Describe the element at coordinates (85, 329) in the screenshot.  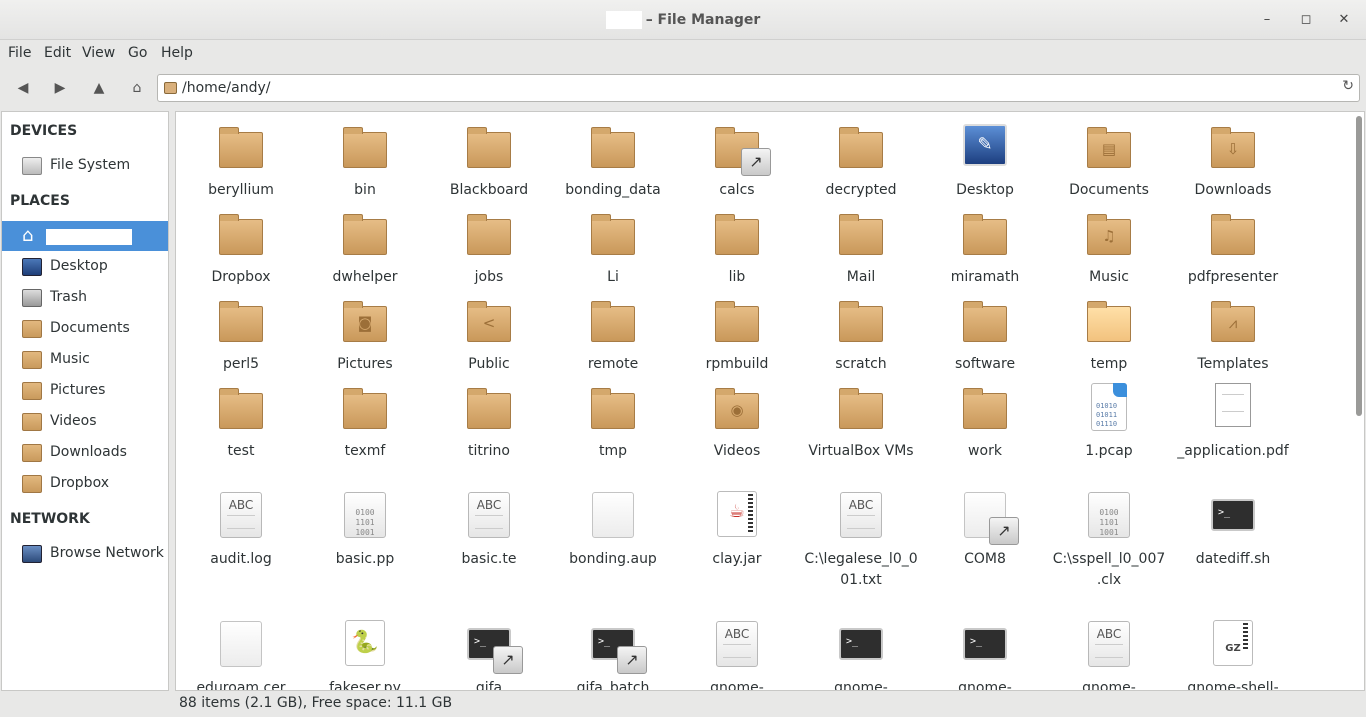
I see `sidebar-item-documents: Documents` at that location.